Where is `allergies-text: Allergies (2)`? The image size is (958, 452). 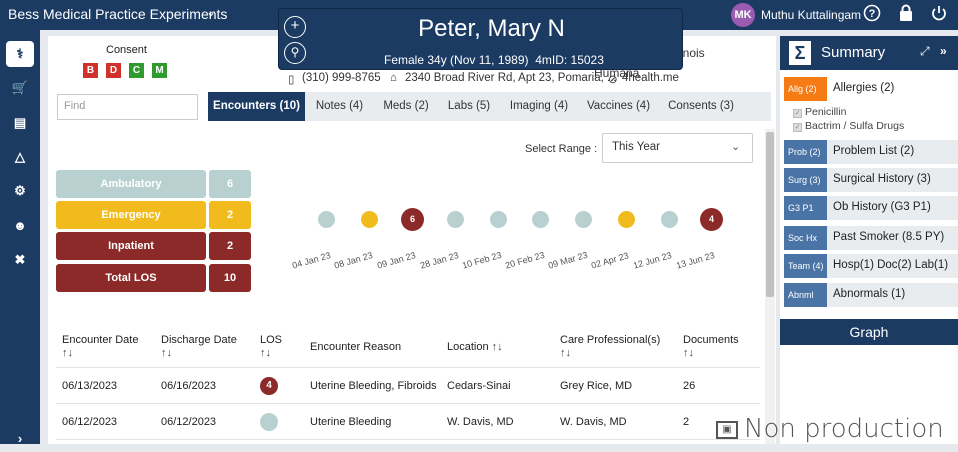 allergies-text: Allergies (2) is located at coordinates (864, 88).